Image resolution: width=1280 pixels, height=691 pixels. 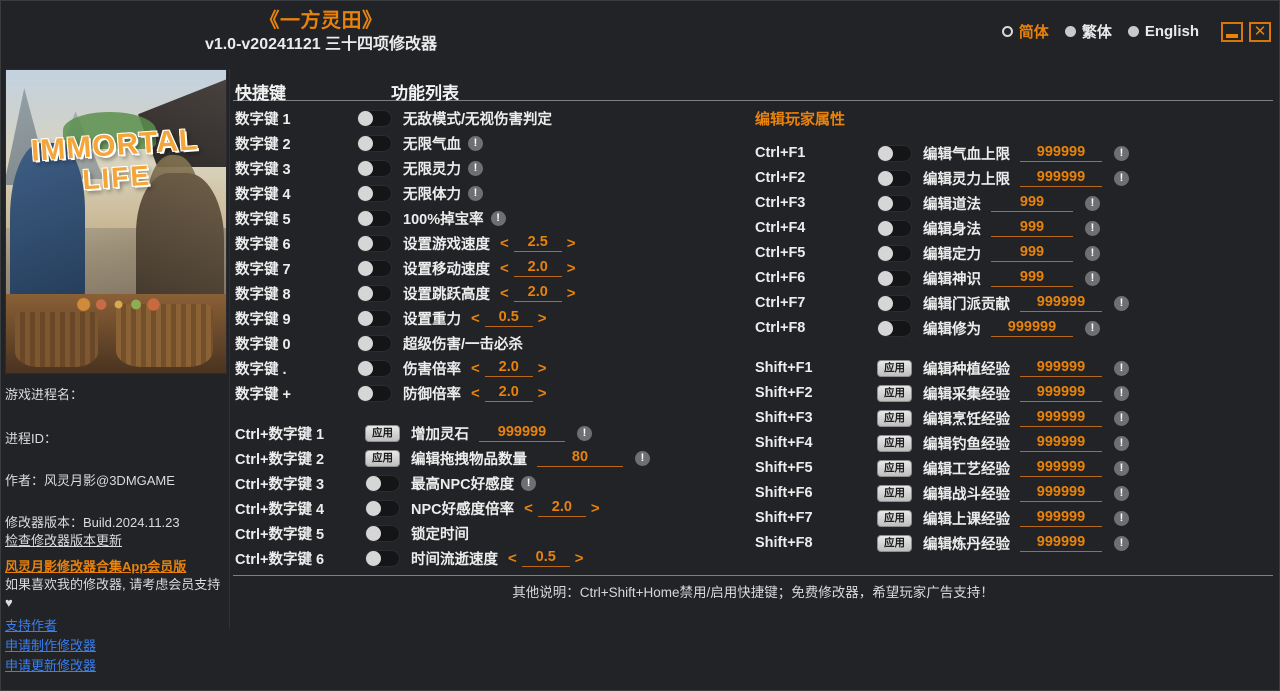 What do you see at coordinates (116, 666) in the screenshot?
I see `link-request-update: 申请更新修改器` at bounding box center [116, 666].